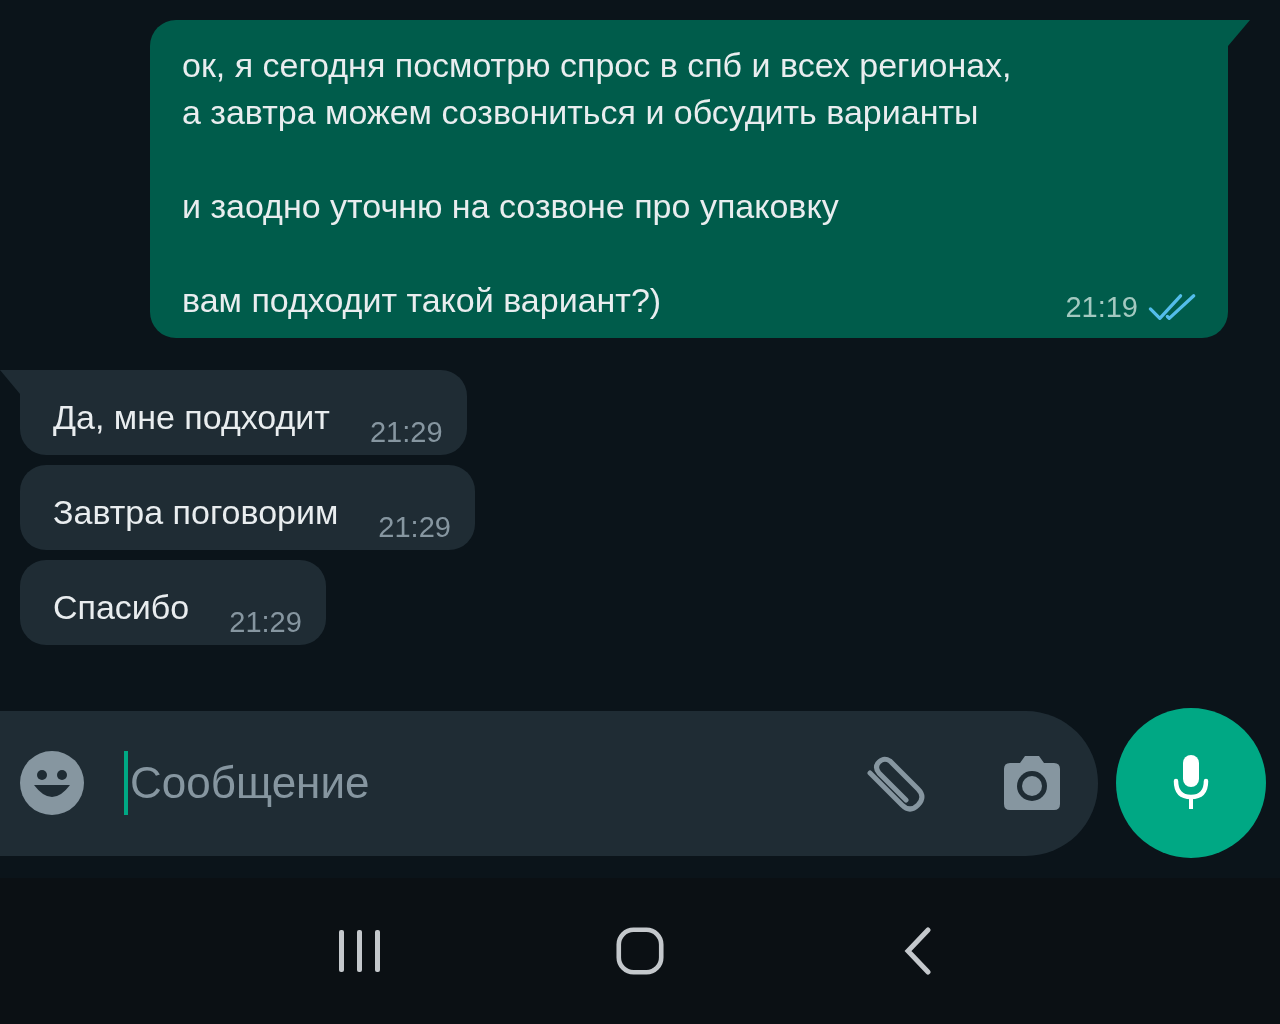 This screenshot has height=1024, width=1280. Describe the element at coordinates (597, 89) in the screenshot. I see `message-text: ок, я сегодня посмотрю спрос в спб и всех регионах, а завтра можем созвониться и обсудить варианты` at that location.